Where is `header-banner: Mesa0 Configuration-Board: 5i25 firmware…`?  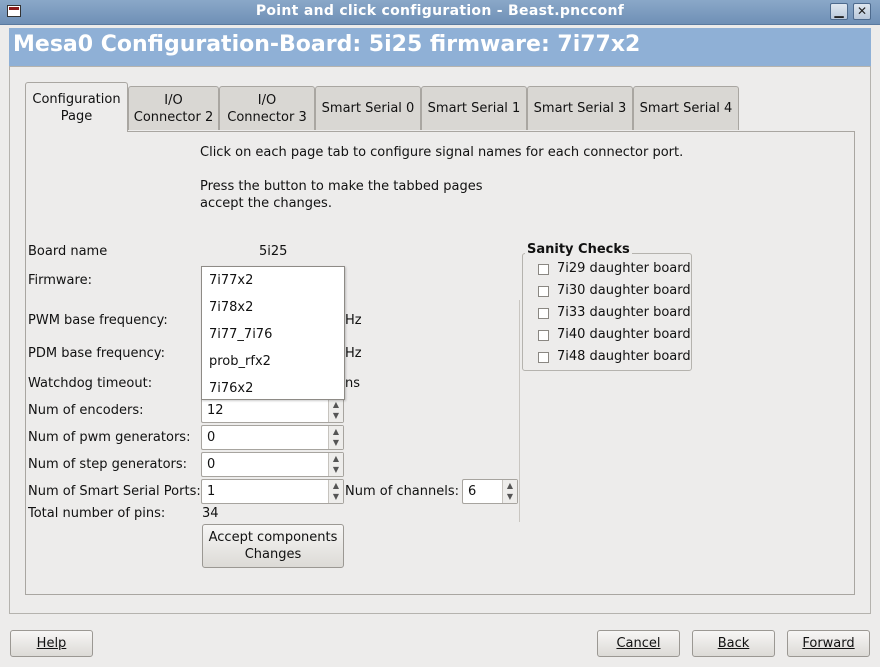
header-banner: Mesa0 Configuration-Board: 5i25 firmware… is located at coordinates (440, 47).